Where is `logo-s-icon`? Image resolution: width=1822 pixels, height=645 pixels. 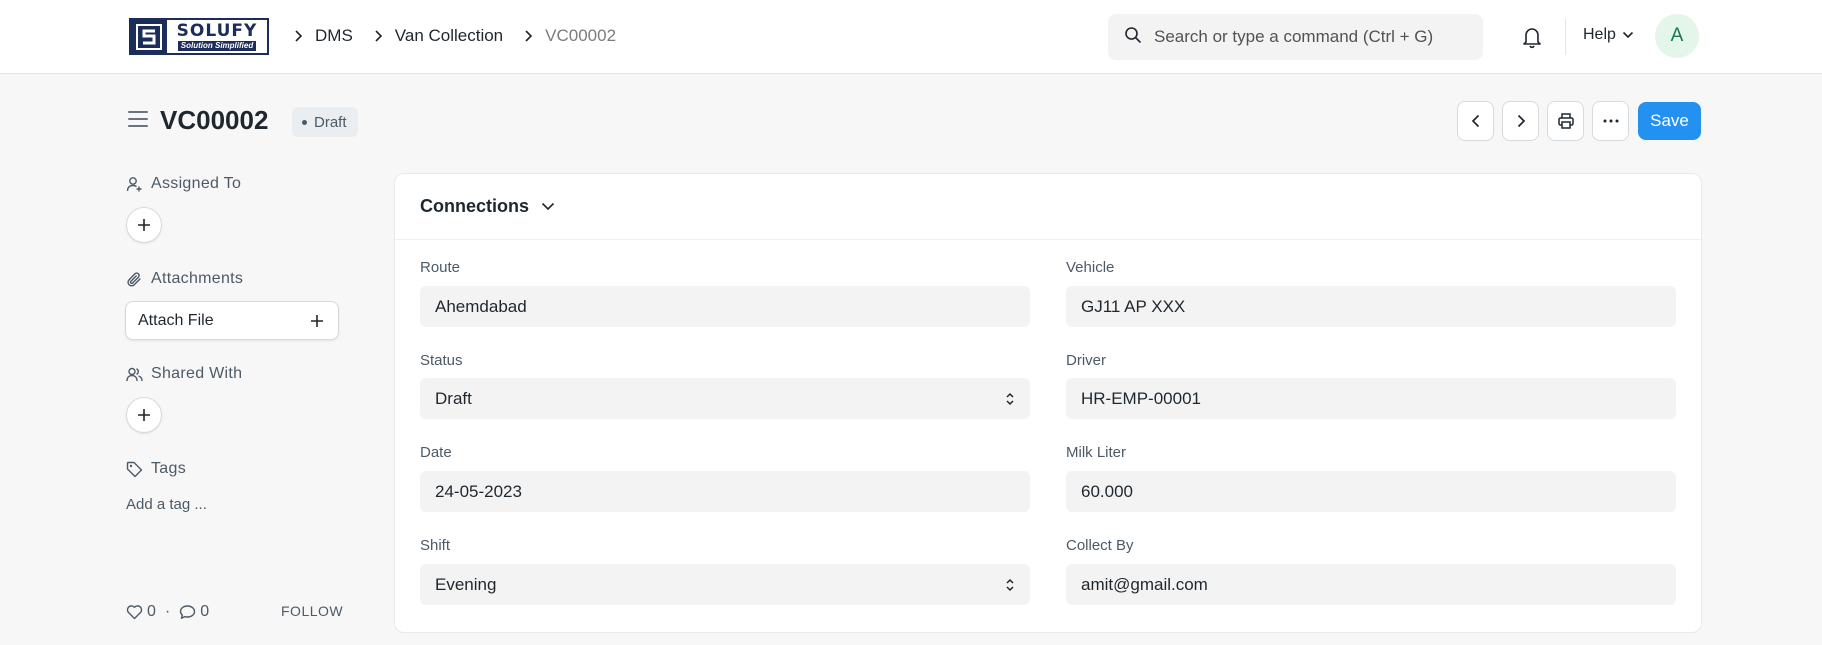
logo-s-icon is located at coordinates (149, 36).